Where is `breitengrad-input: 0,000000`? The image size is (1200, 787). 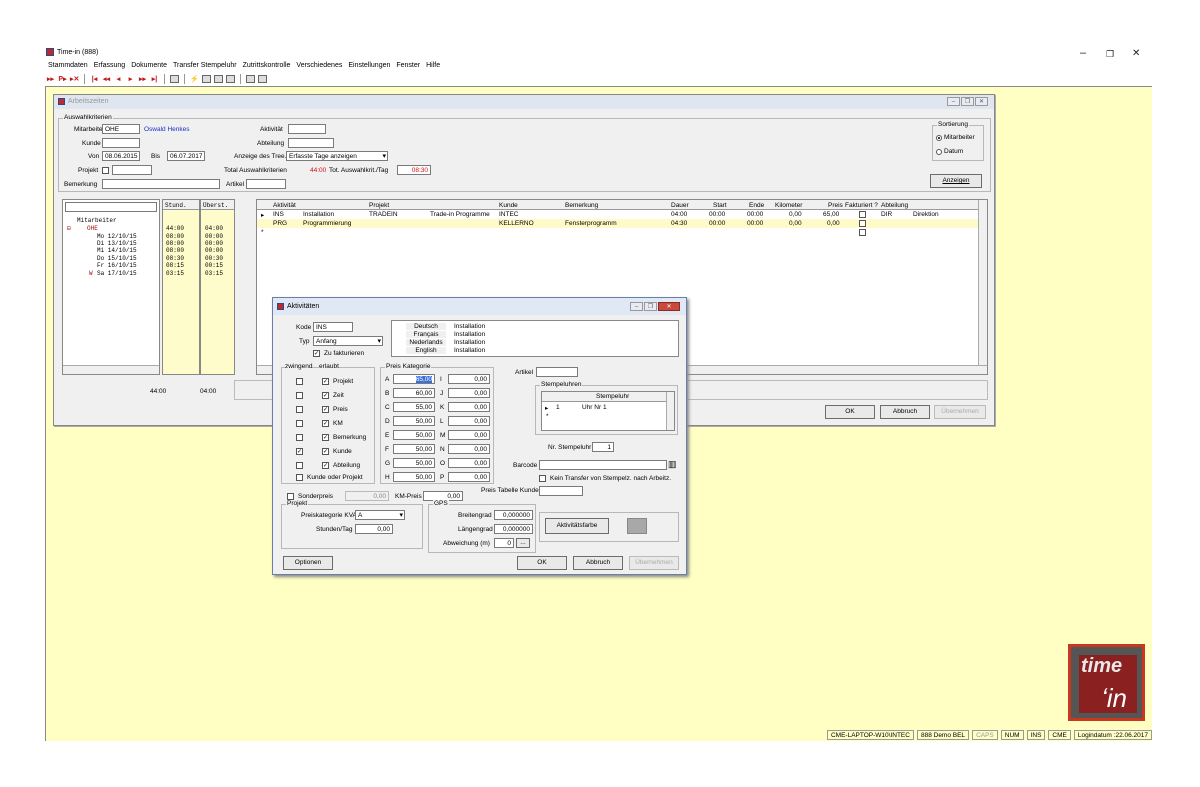
breitengrad-input: 0,000000 is located at coordinates (513, 515).